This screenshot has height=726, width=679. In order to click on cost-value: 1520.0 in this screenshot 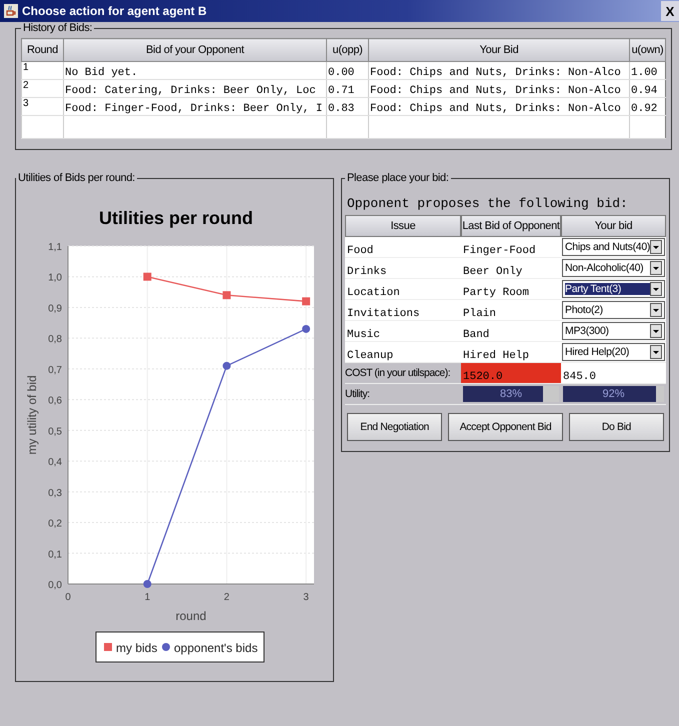, I will do `click(511, 373)`.